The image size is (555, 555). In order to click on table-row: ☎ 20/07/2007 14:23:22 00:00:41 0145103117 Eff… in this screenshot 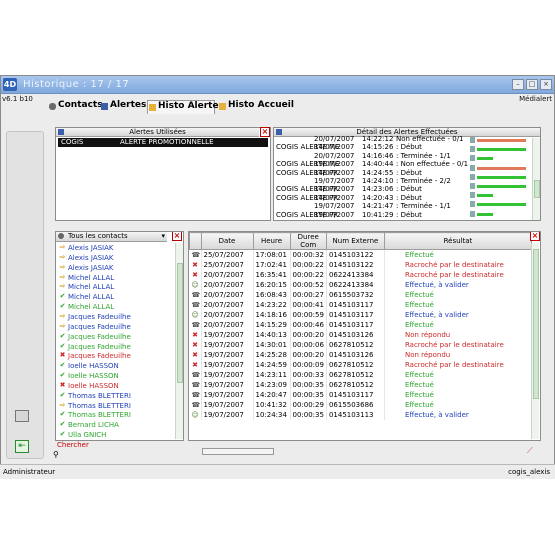, I will do `click(360, 304)`.